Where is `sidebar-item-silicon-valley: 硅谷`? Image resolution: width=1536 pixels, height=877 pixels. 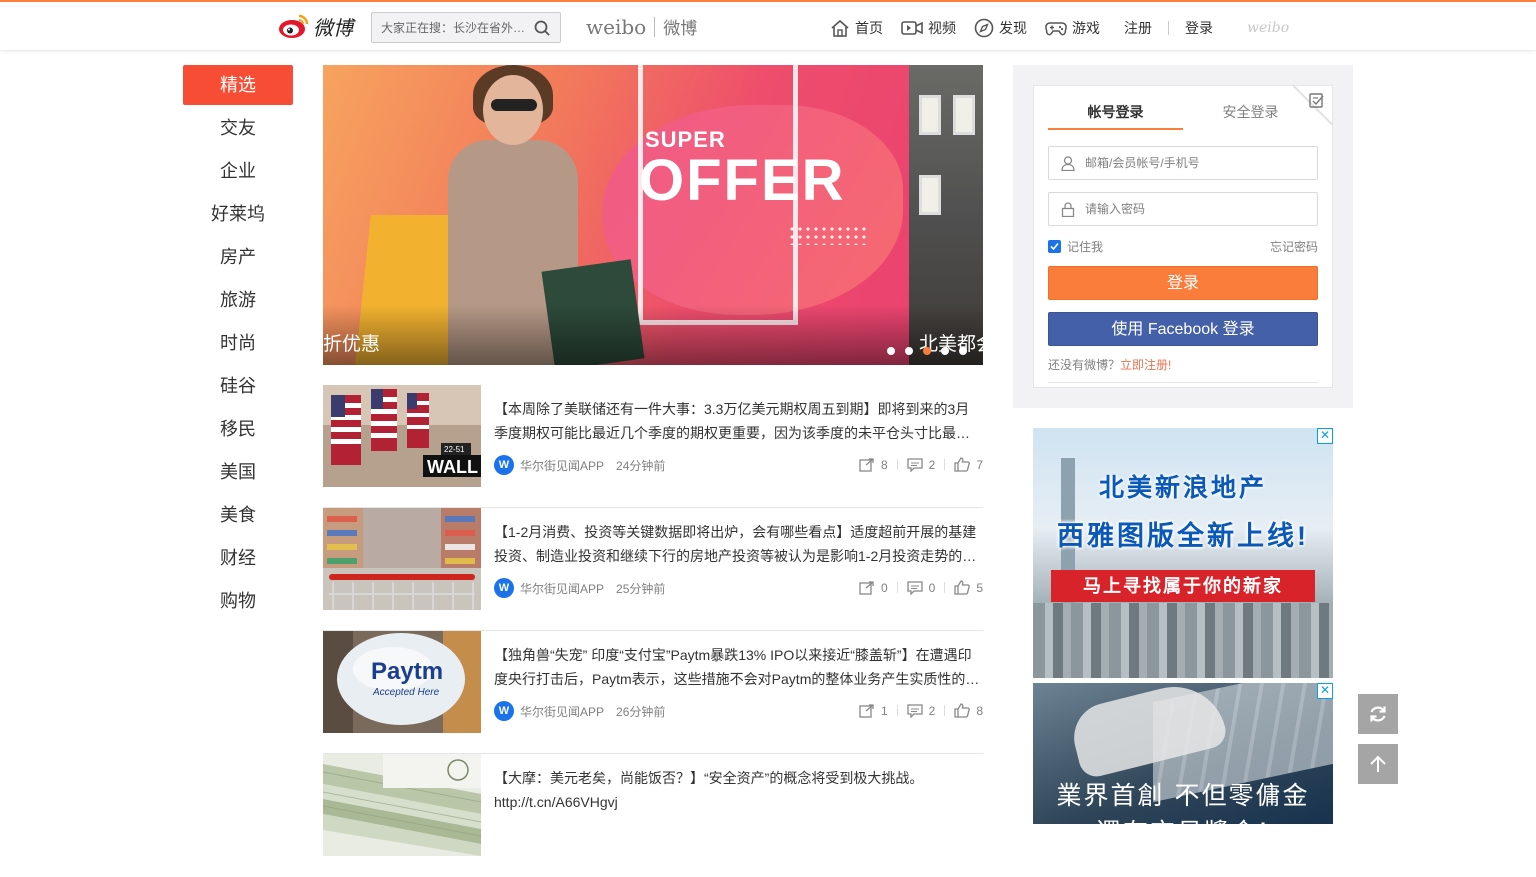
sidebar-item-silicon-valley: 硅谷 is located at coordinates (238, 386).